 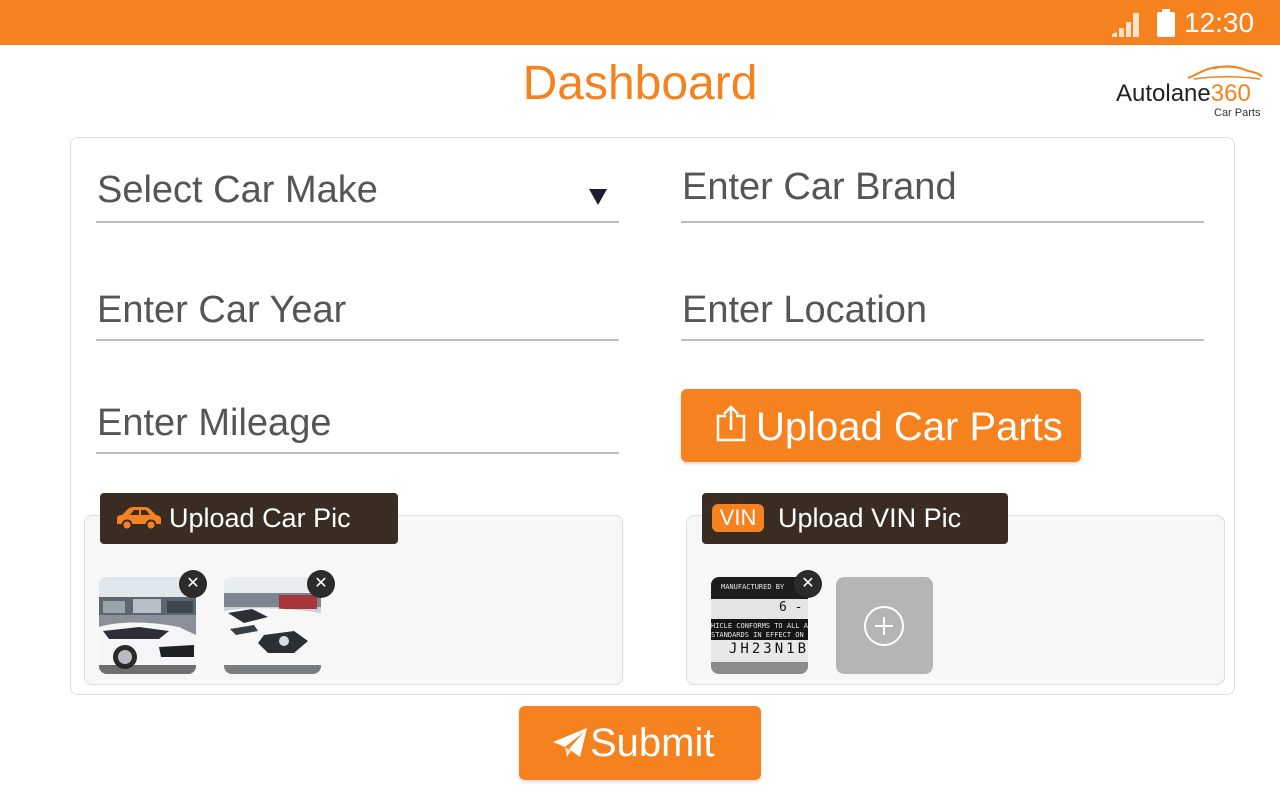 I want to click on status-time: 12:30, so click(x=1219, y=22).